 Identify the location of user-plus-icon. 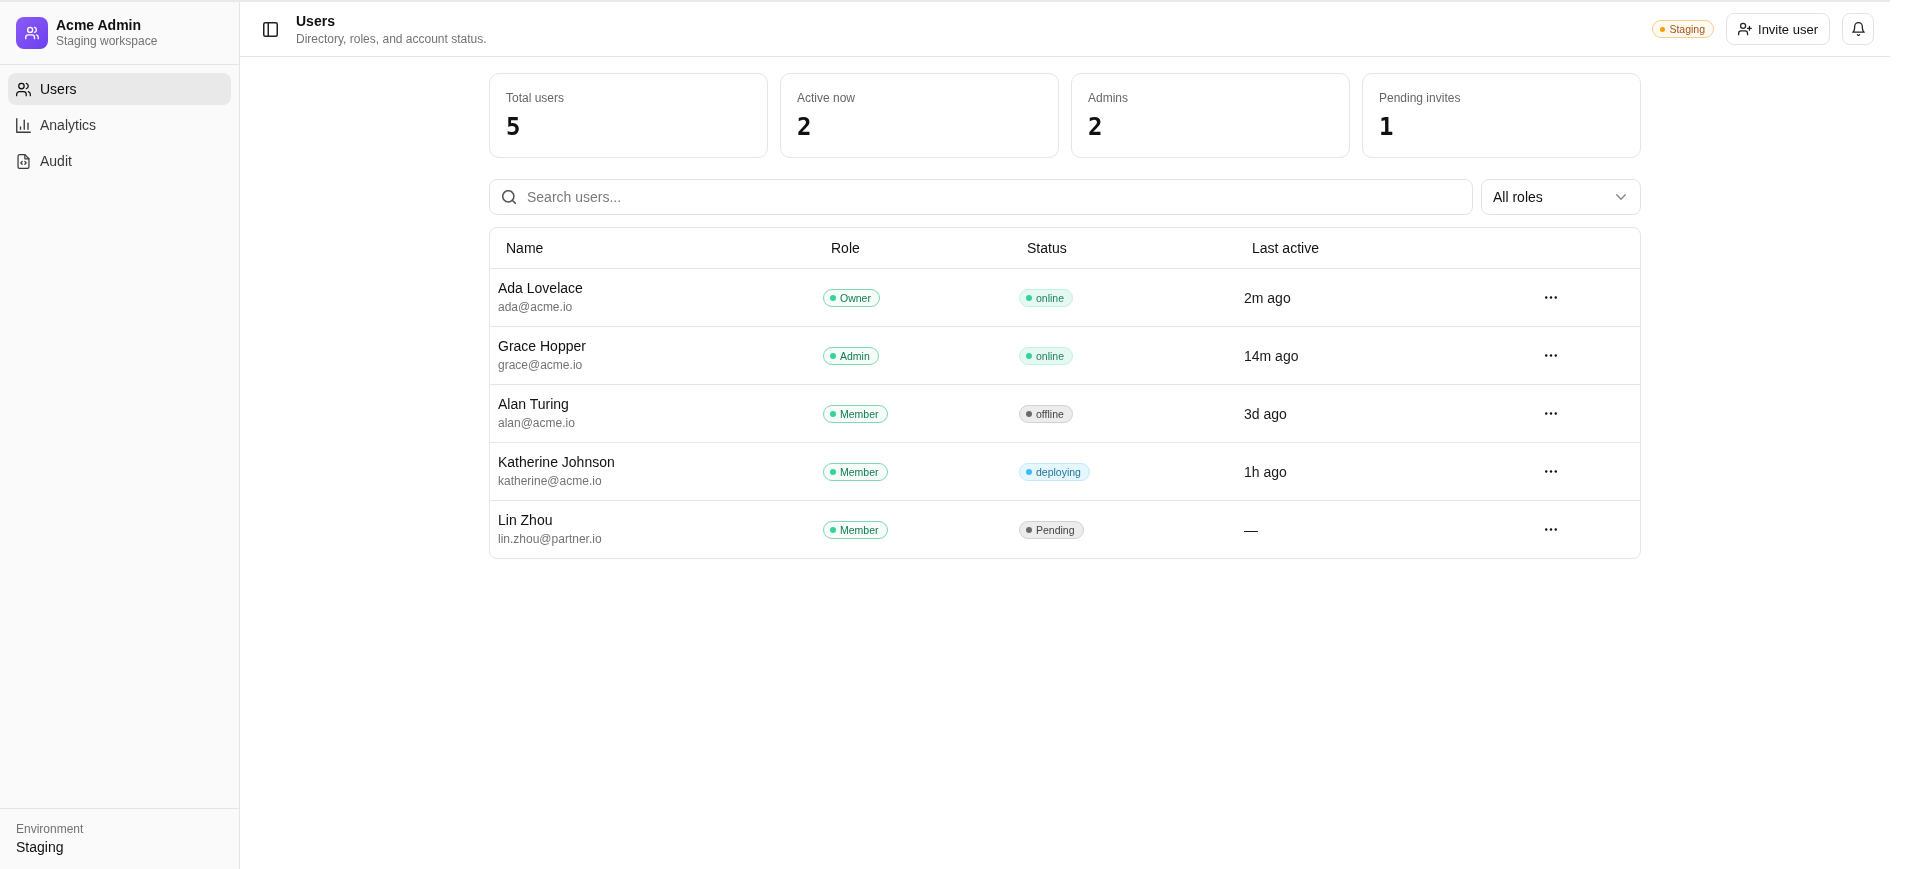
(1745, 29).